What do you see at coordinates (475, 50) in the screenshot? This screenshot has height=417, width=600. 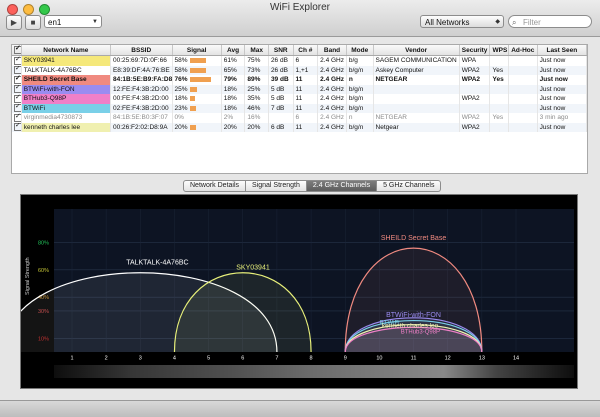 I see `column-header: Security` at bounding box center [475, 50].